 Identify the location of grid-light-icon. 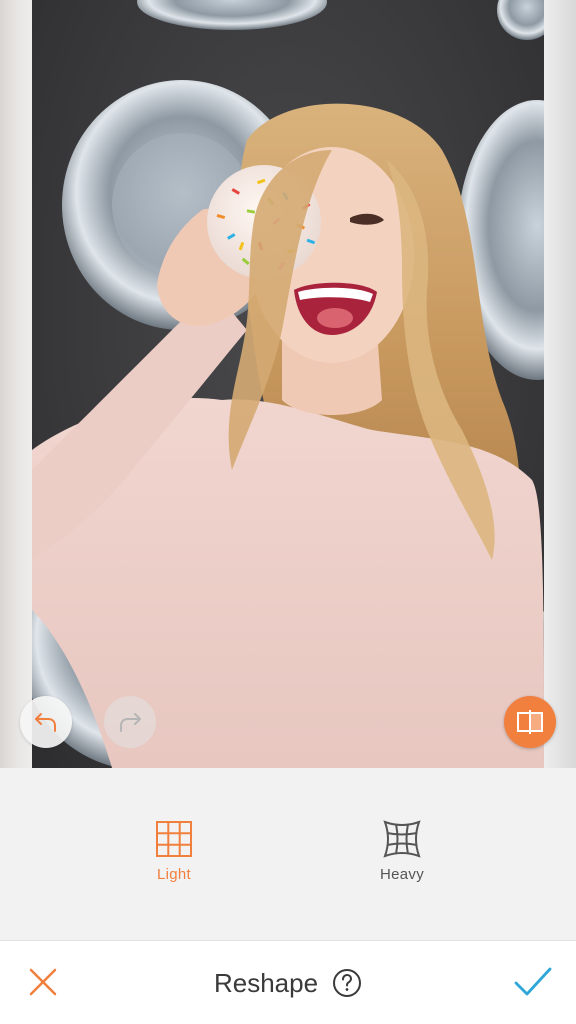
(174, 839).